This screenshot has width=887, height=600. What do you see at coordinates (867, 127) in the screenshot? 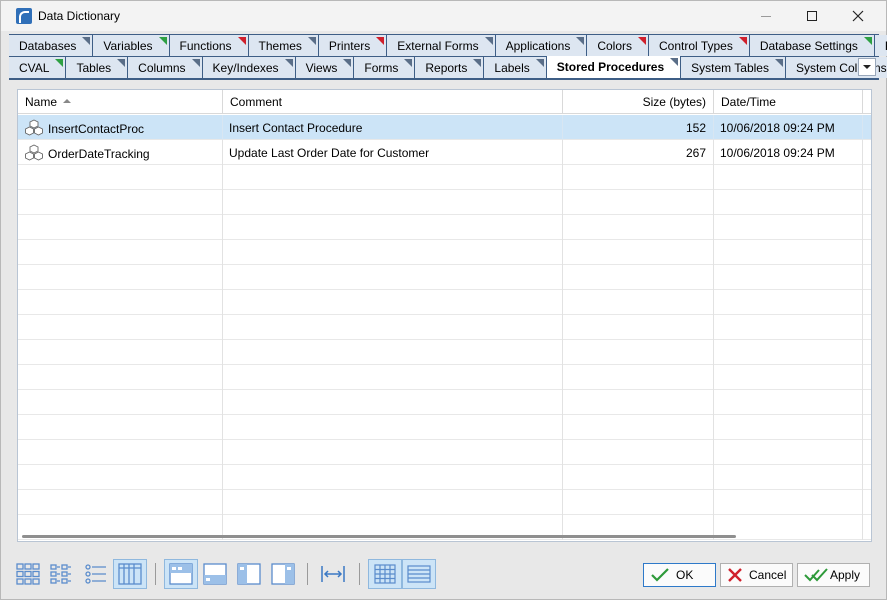
I see `cell-filler` at bounding box center [867, 127].